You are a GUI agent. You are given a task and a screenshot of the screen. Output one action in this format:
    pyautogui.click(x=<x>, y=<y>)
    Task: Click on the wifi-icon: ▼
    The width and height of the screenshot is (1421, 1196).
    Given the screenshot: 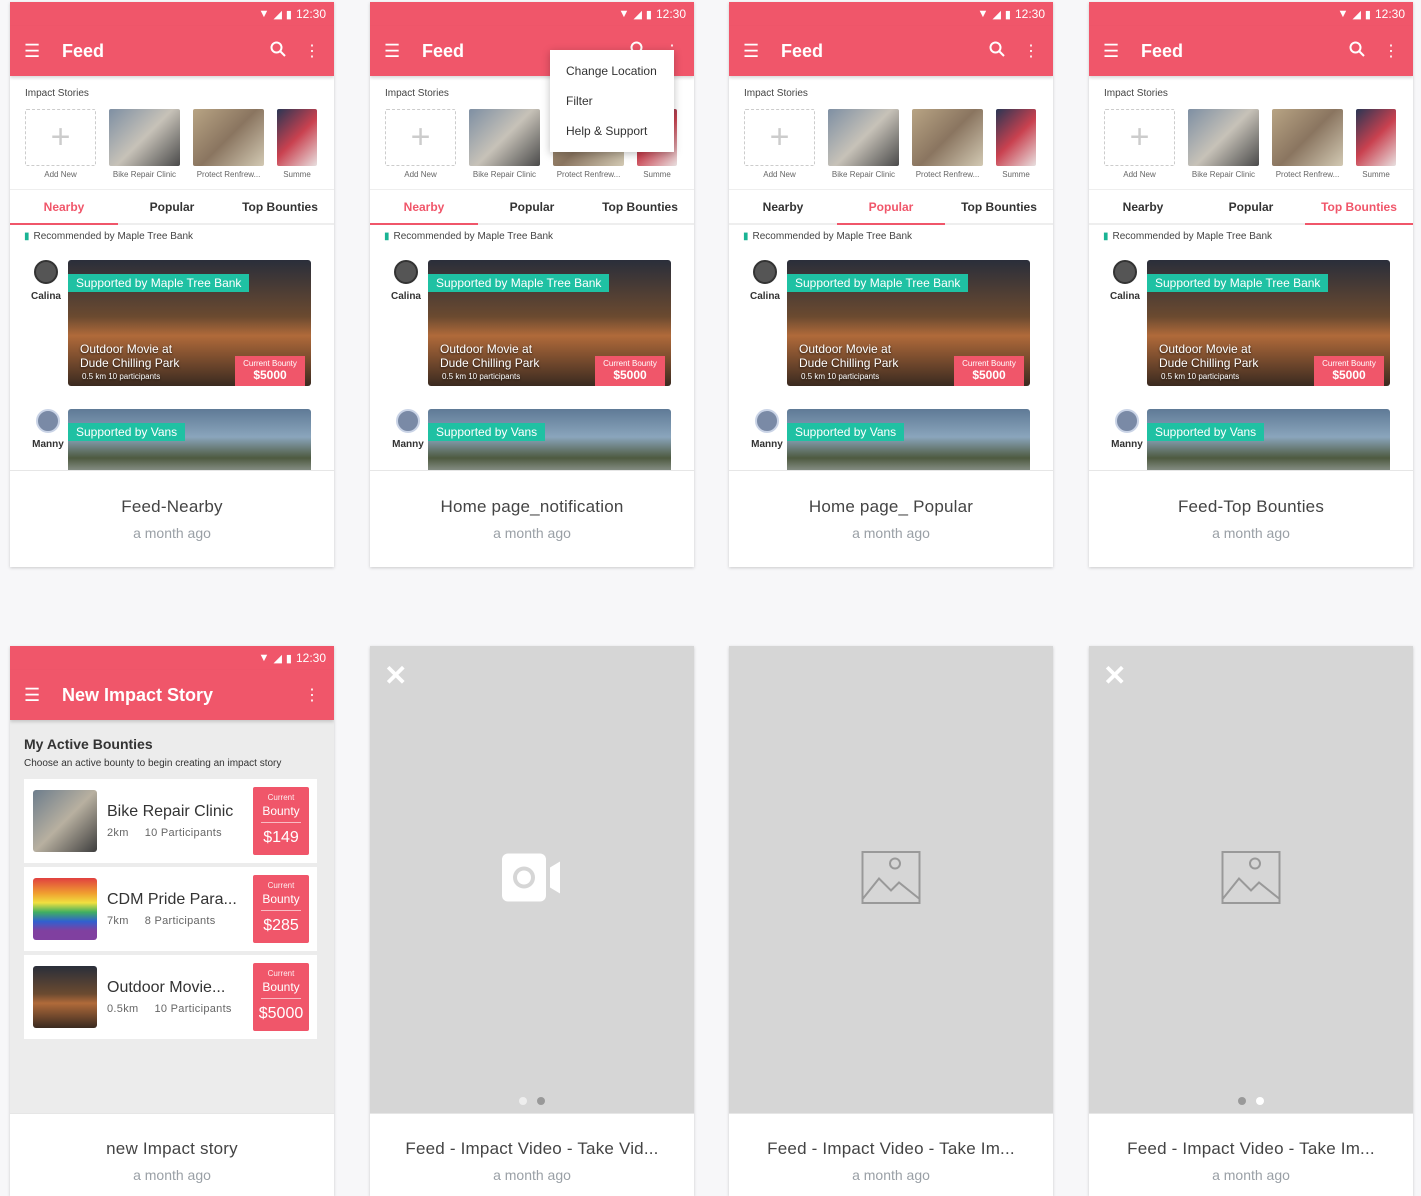 What is the action you would take?
    pyautogui.click(x=1343, y=14)
    